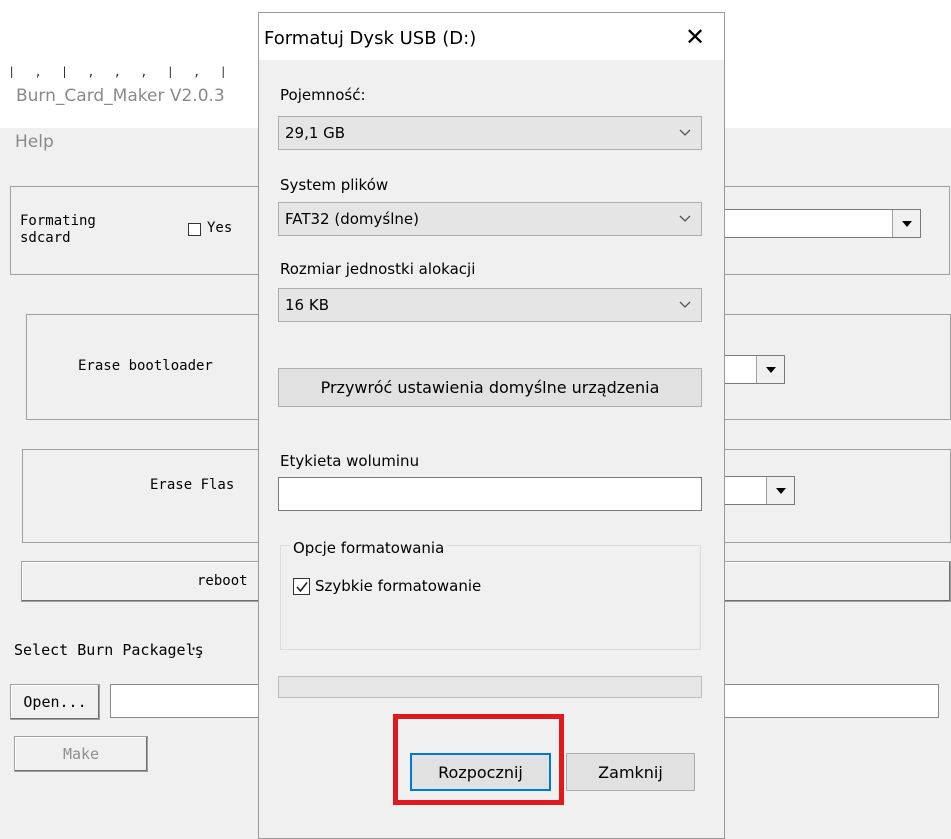 This screenshot has width=951, height=839. Describe the element at coordinates (323, 95) in the screenshot. I see `capacity-label: Pojemność:` at that location.